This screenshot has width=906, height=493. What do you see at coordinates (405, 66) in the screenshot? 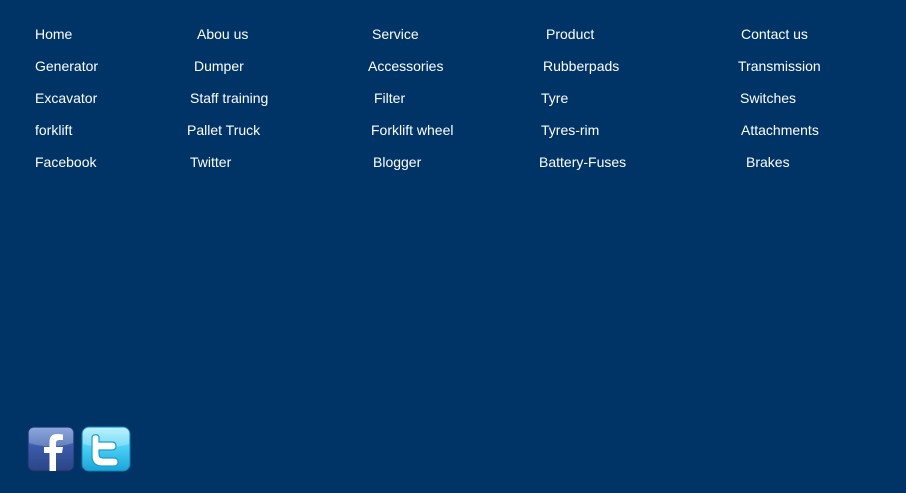
I see `link-accessories: Accessories` at bounding box center [405, 66].